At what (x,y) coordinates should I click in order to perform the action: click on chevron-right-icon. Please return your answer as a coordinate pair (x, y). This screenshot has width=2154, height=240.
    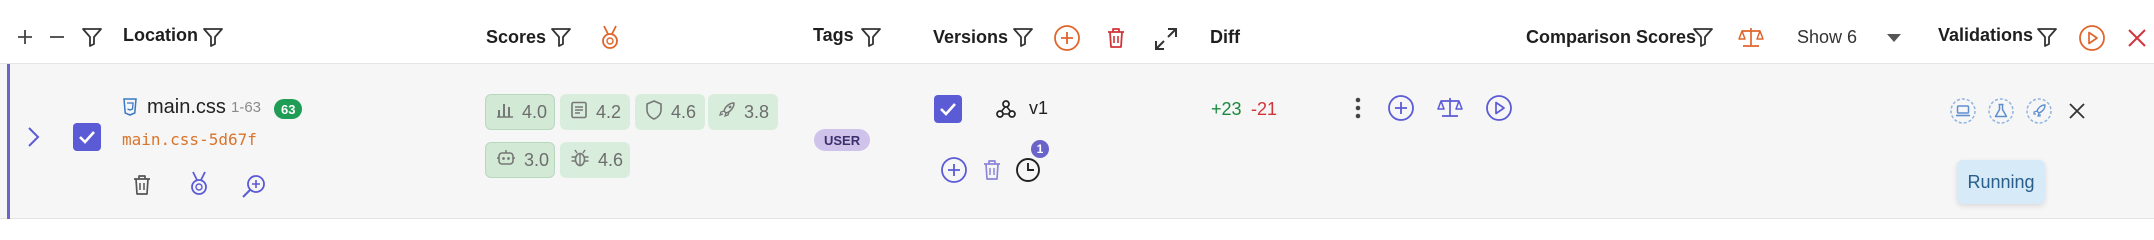
    Looking at the image, I should click on (34, 137).